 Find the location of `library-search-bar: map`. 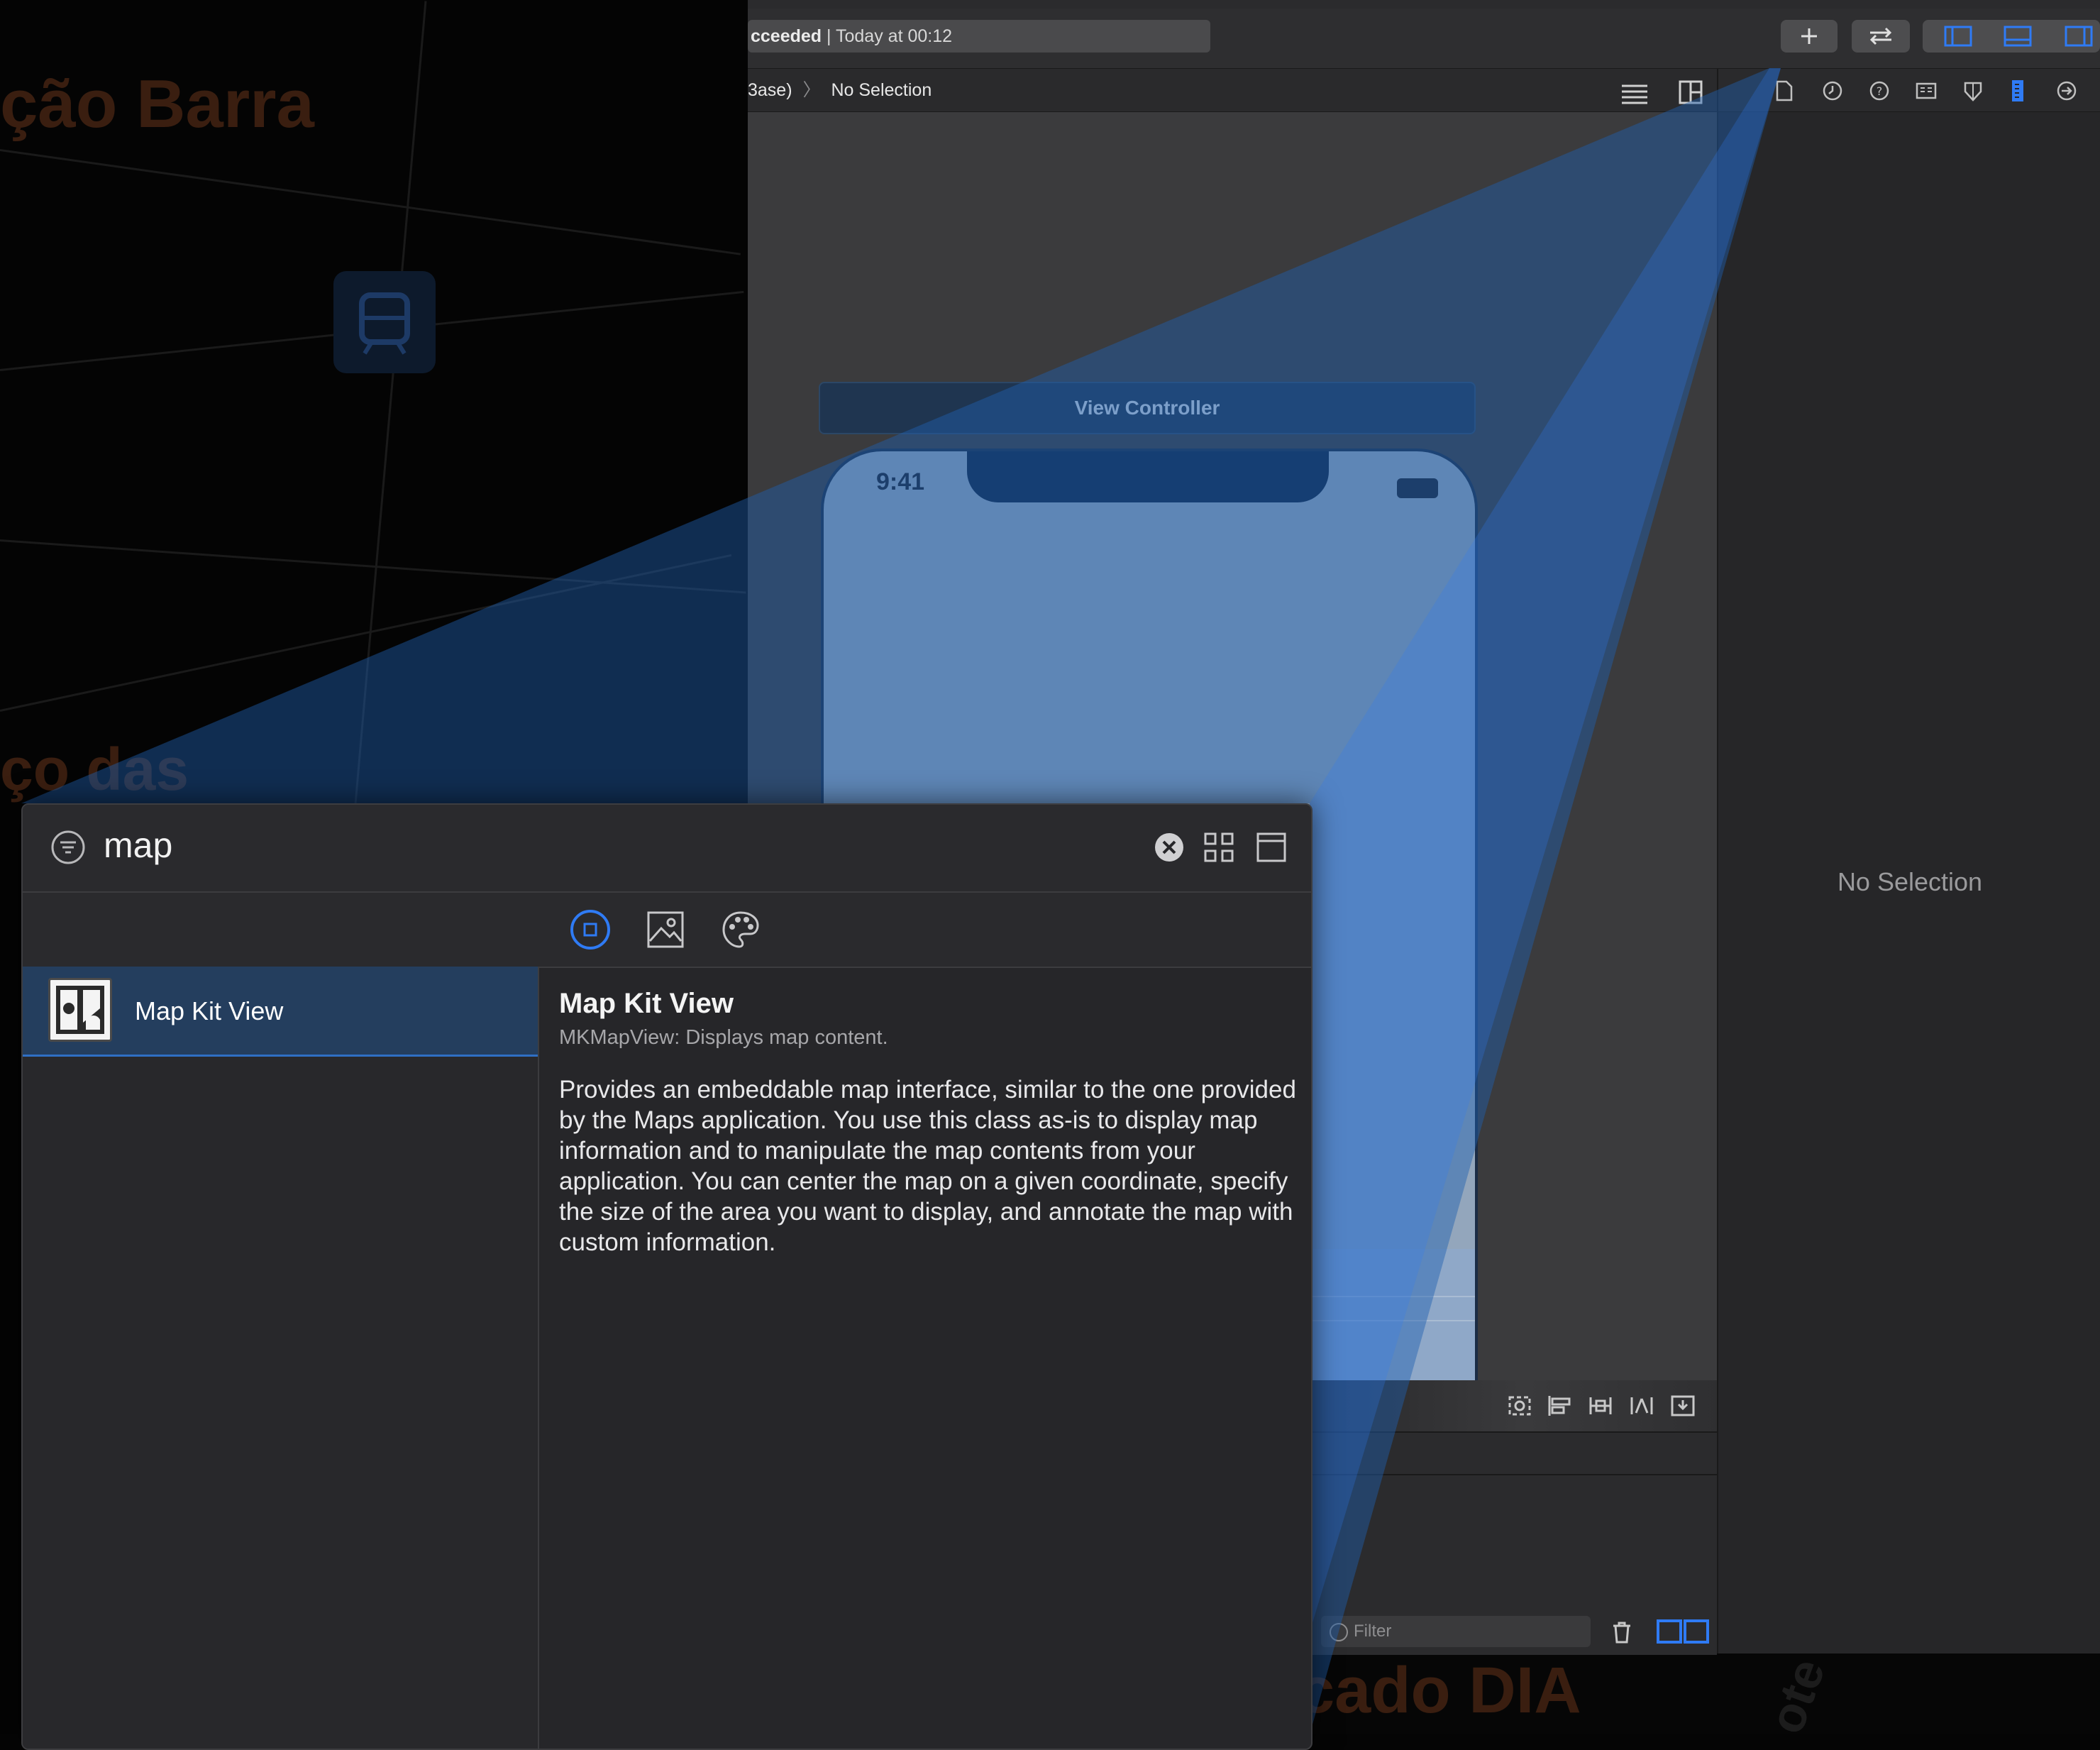

library-search-bar: map is located at coordinates (667, 849).